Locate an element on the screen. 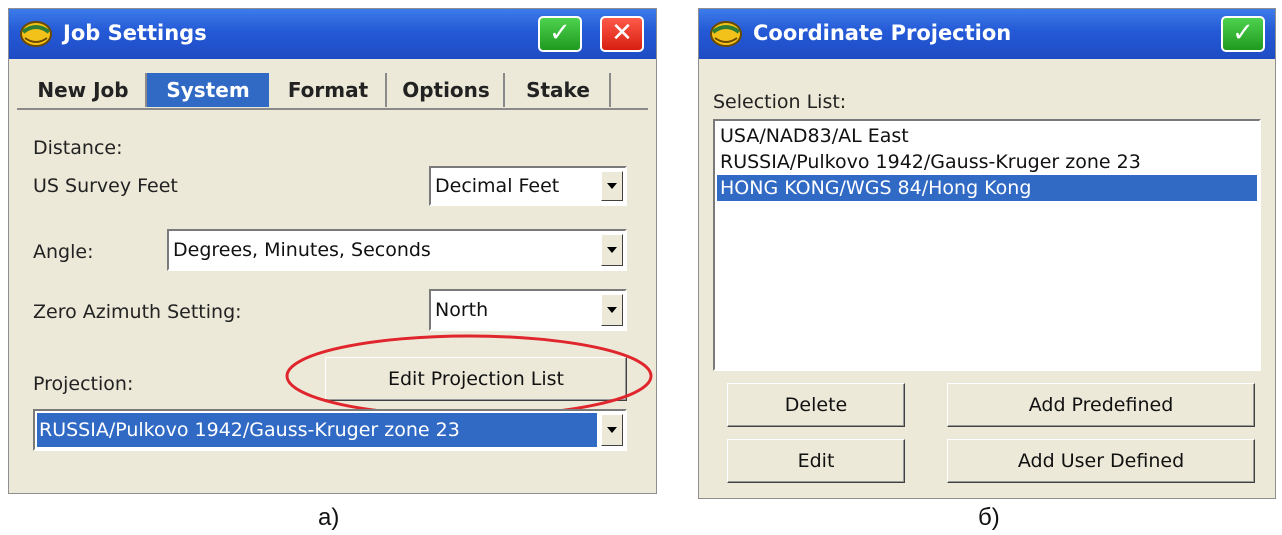  projection-select: RUSSIA/Pulkovo 1942/Gauss-Kruger zone 23 is located at coordinates (330, 430).